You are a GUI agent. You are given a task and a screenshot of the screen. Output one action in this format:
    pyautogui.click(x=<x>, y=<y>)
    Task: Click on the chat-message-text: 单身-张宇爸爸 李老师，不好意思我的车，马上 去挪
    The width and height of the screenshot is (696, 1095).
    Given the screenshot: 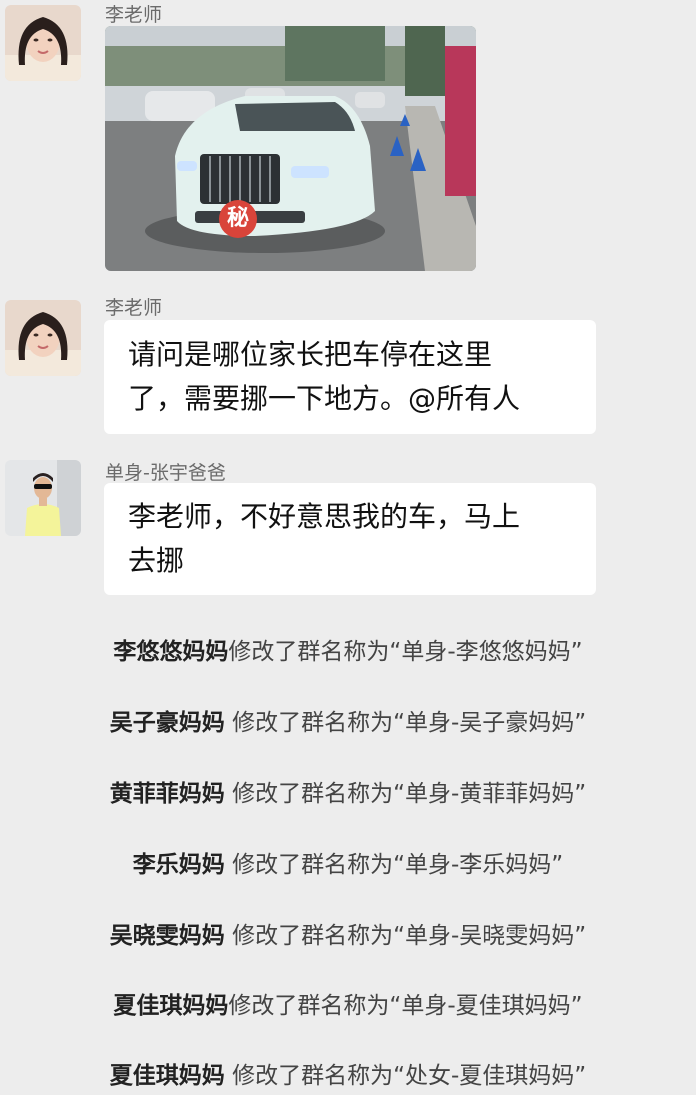 What is the action you would take?
    pyautogui.click(x=348, y=527)
    